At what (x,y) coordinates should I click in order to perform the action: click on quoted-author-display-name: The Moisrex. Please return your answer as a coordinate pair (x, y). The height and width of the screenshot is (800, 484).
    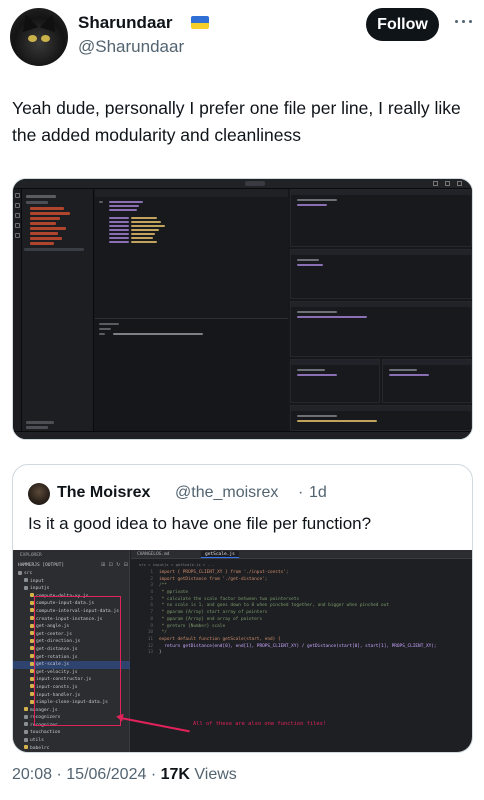
    Looking at the image, I should click on (104, 492).